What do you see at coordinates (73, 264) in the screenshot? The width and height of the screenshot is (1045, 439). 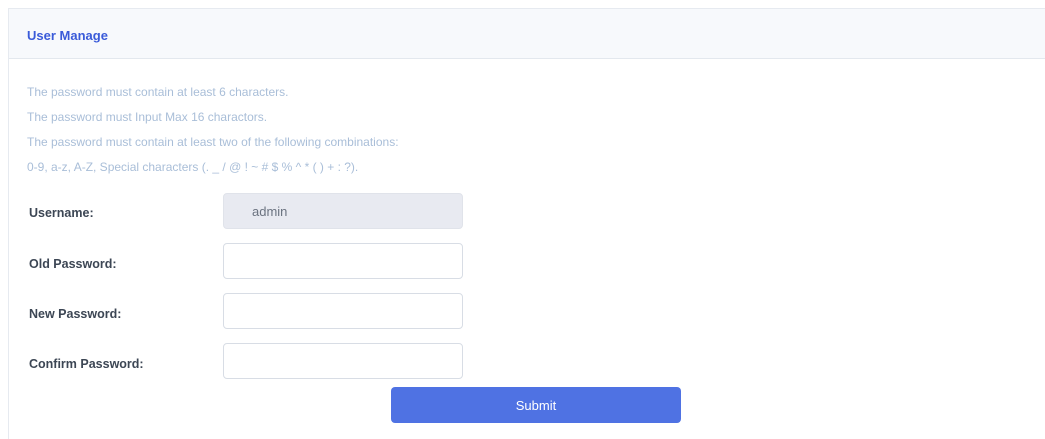 I see `old-password-label: Old Password:` at bounding box center [73, 264].